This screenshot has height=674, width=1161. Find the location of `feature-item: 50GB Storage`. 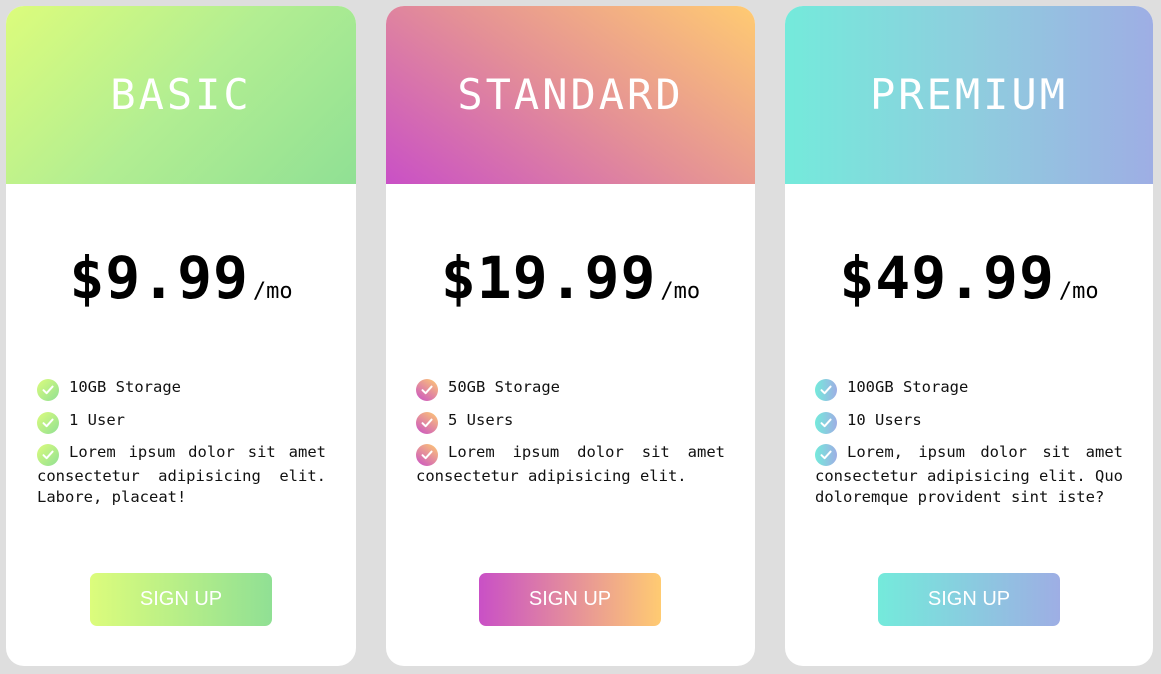

feature-item: 50GB Storage is located at coordinates (570, 389).